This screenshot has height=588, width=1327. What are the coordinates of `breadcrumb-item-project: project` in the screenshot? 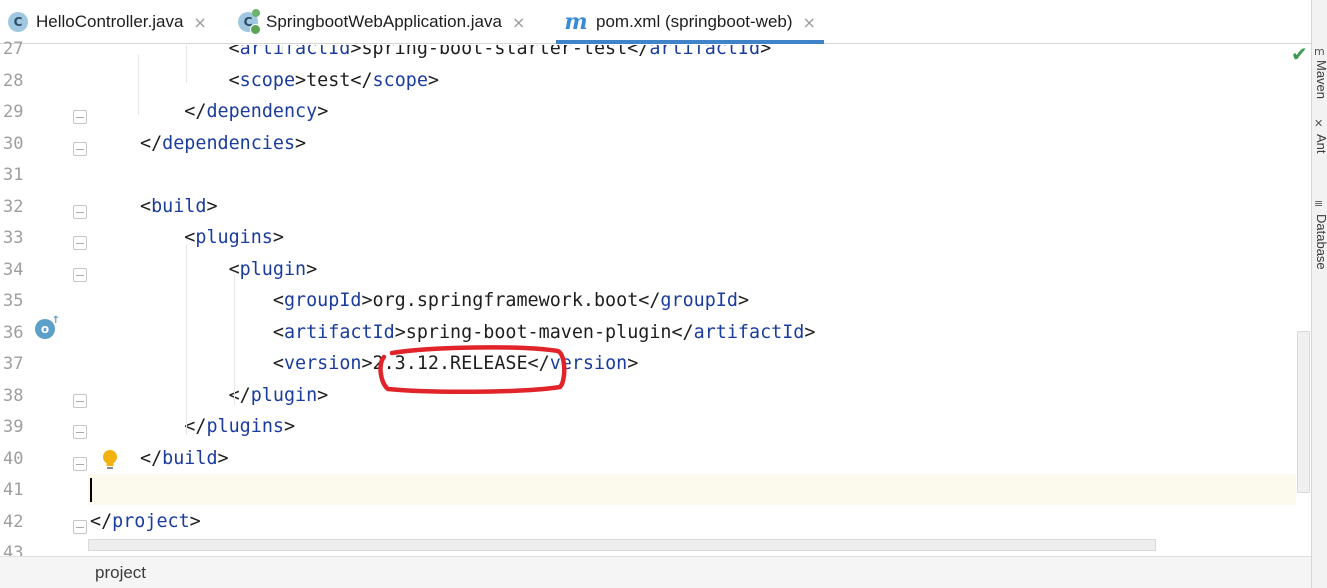 It's located at (120, 573).